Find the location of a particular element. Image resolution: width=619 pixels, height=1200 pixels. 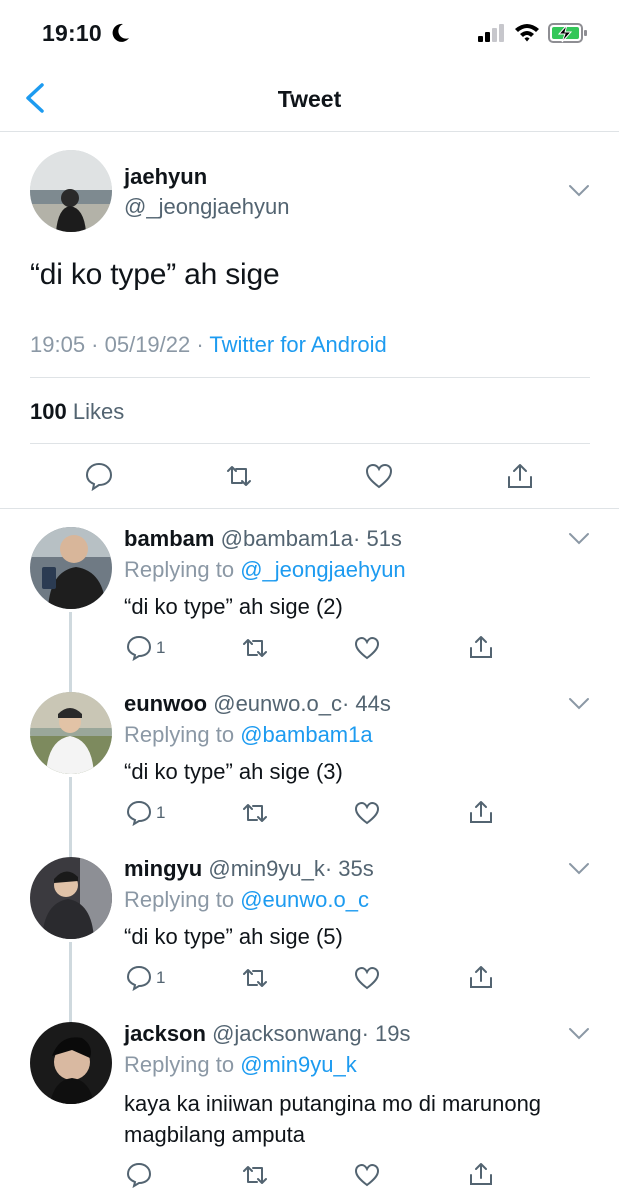

reply-author-handle: @eunwo.o_c is located at coordinates (277, 703).